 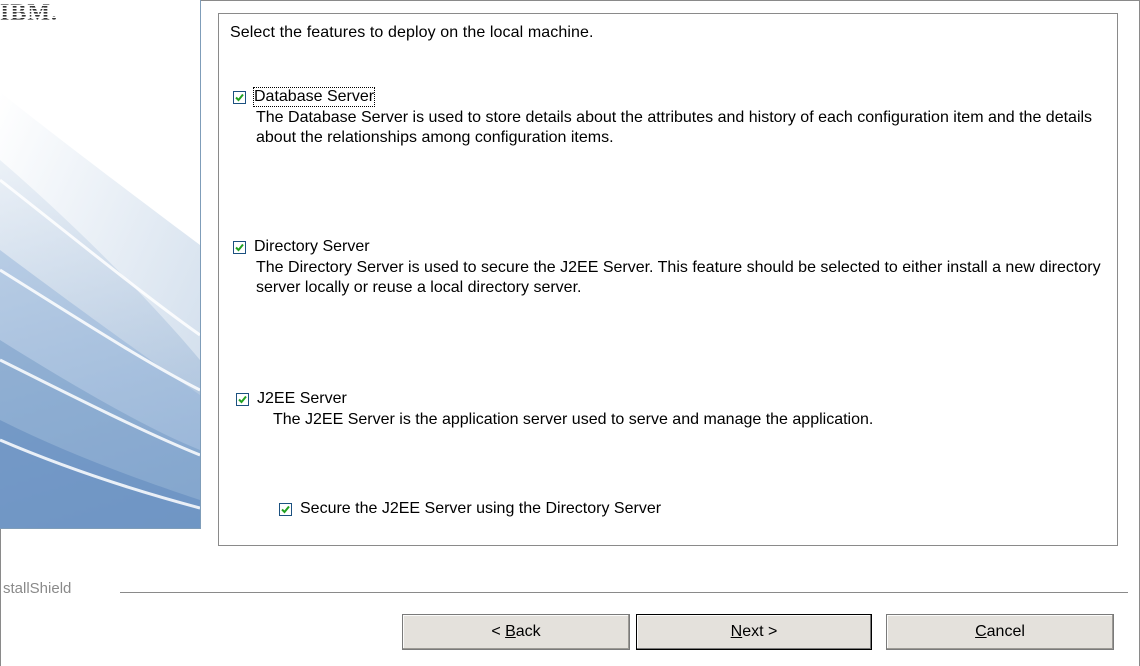 I want to click on cancel-button-mnemonic: C, so click(x=981, y=631).